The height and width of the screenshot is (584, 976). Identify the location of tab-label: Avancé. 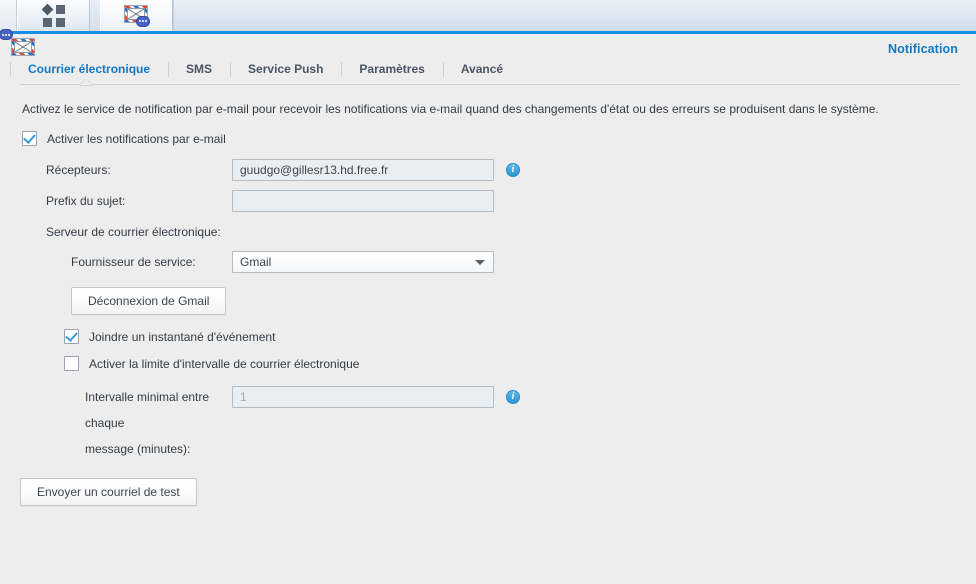
(482, 69).